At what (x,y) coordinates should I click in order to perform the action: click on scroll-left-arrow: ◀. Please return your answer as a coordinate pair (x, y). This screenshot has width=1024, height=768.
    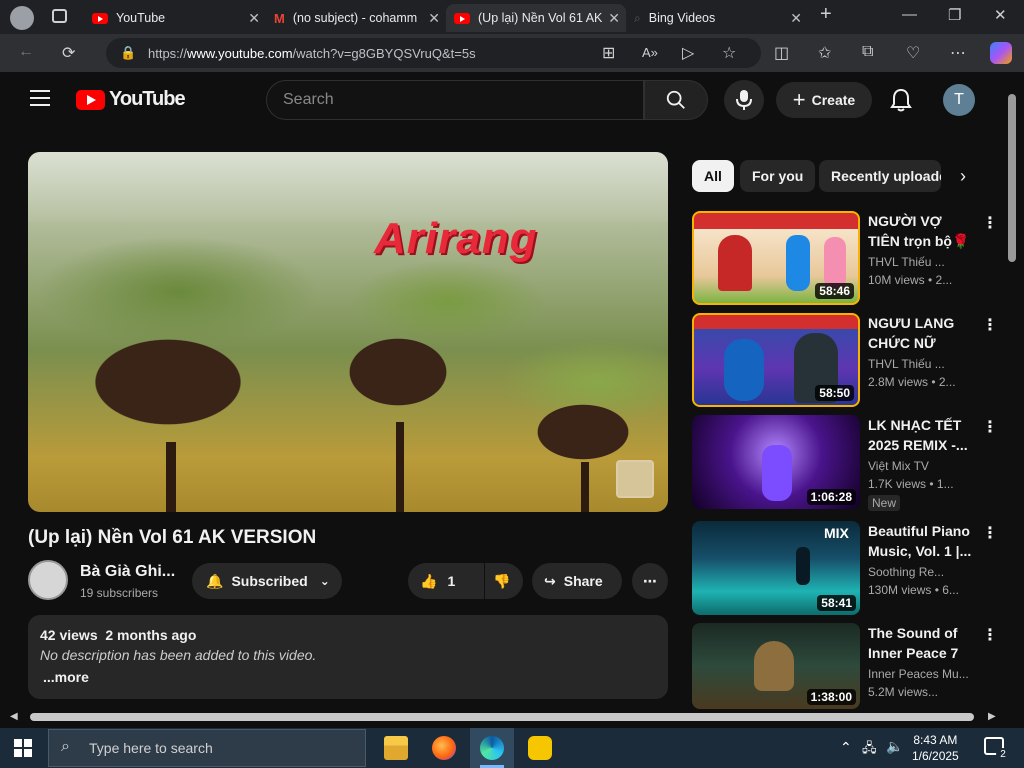
    Looking at the image, I should click on (14, 716).